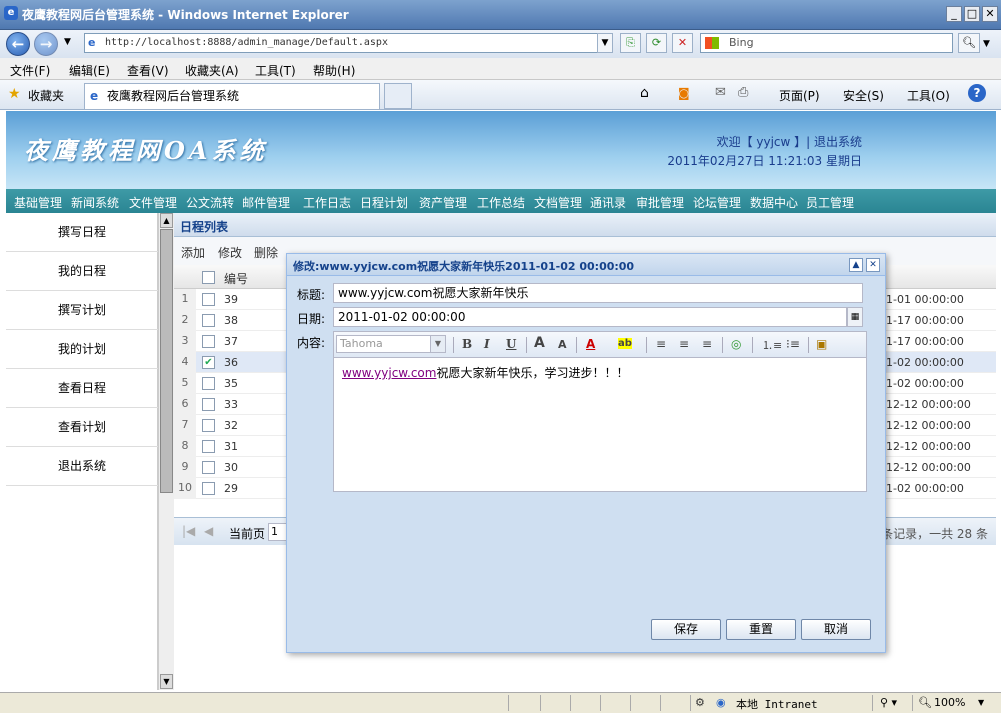 This screenshot has width=1001, height=713. Describe the element at coordinates (38, 202) in the screenshot. I see `nav-basic: 基础管理` at that location.